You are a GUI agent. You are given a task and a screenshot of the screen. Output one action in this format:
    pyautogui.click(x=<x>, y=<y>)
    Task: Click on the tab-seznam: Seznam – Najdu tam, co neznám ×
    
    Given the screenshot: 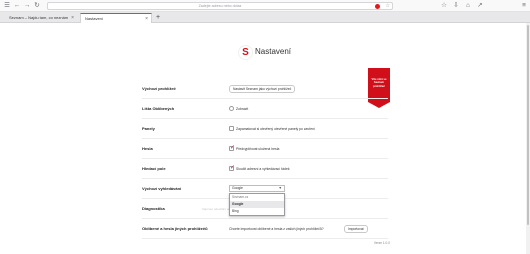 What is the action you would take?
    pyautogui.click(x=41, y=18)
    